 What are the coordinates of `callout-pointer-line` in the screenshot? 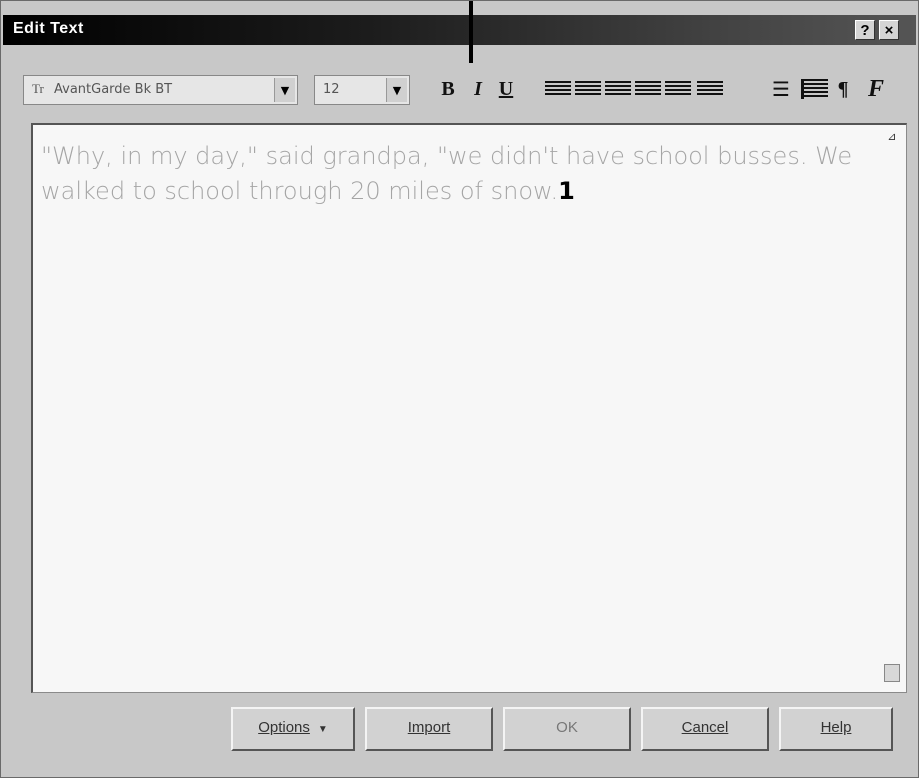 It's located at (471, 32).